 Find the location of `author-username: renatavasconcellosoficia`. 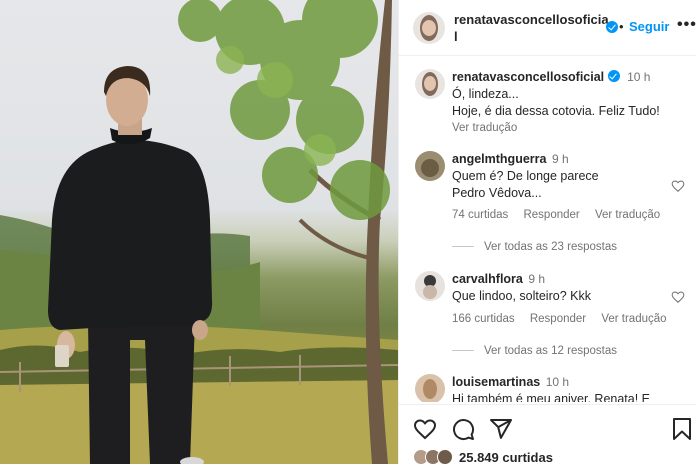

author-username: renatavasconcellosoficia is located at coordinates (531, 19).